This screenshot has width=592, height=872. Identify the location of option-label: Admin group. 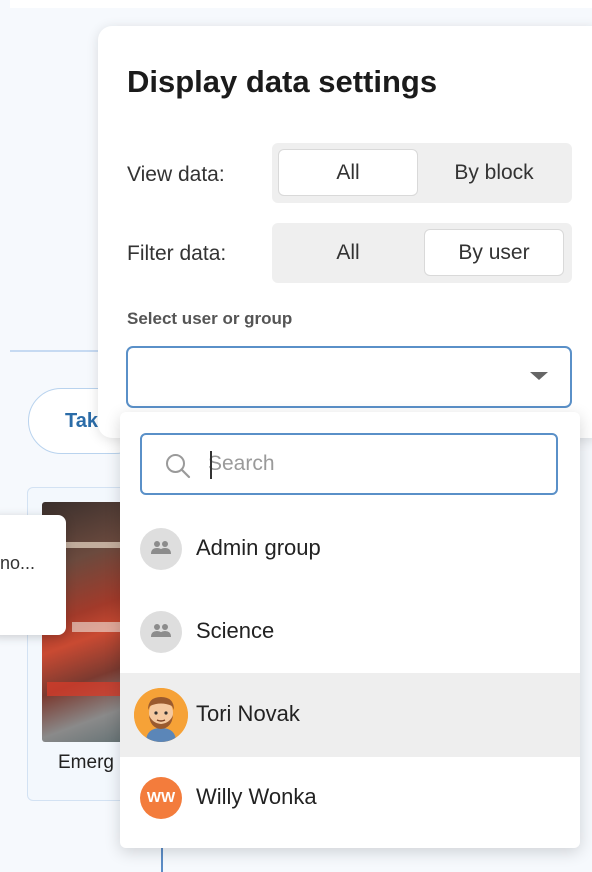
(258, 547).